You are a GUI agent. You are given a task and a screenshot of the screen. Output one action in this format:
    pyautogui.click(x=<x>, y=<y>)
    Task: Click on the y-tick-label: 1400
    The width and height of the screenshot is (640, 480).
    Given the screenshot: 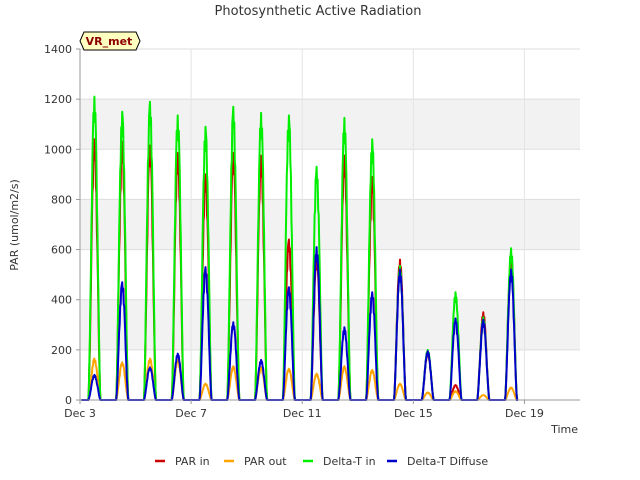 What is the action you would take?
    pyautogui.click(x=58, y=49)
    